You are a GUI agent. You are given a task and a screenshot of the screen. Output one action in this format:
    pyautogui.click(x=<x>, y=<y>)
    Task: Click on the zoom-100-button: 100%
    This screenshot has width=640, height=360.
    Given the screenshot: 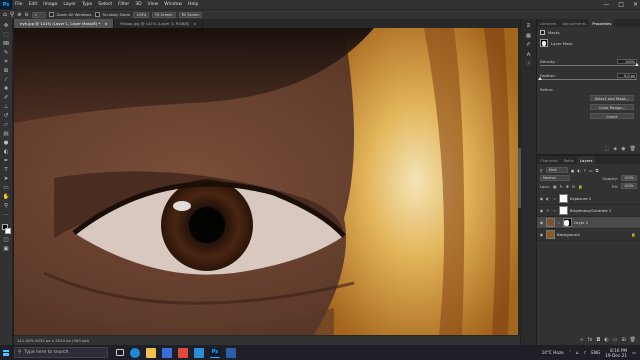 What is the action you would take?
    pyautogui.click(x=141, y=14)
    